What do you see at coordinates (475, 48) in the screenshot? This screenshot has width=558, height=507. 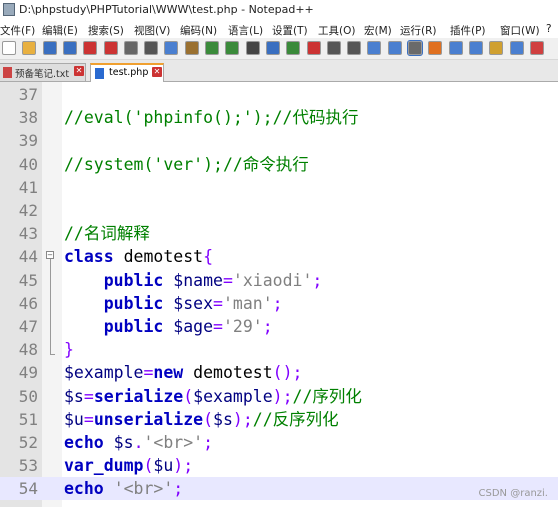 I see `func-list-icon` at bounding box center [475, 48].